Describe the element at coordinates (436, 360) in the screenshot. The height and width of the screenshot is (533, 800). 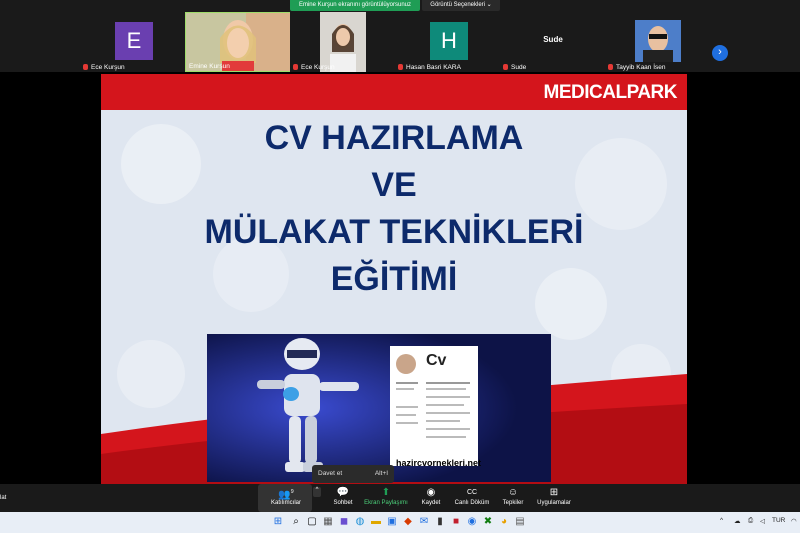
I see `cv-card-title: Cv` at that location.